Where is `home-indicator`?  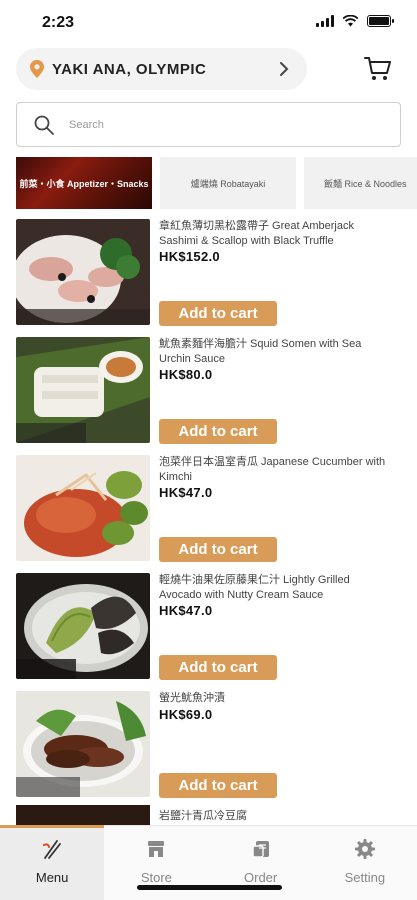 home-indicator is located at coordinates (209, 887).